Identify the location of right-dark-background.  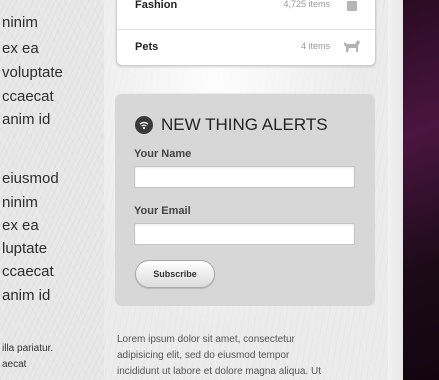
(421, 190).